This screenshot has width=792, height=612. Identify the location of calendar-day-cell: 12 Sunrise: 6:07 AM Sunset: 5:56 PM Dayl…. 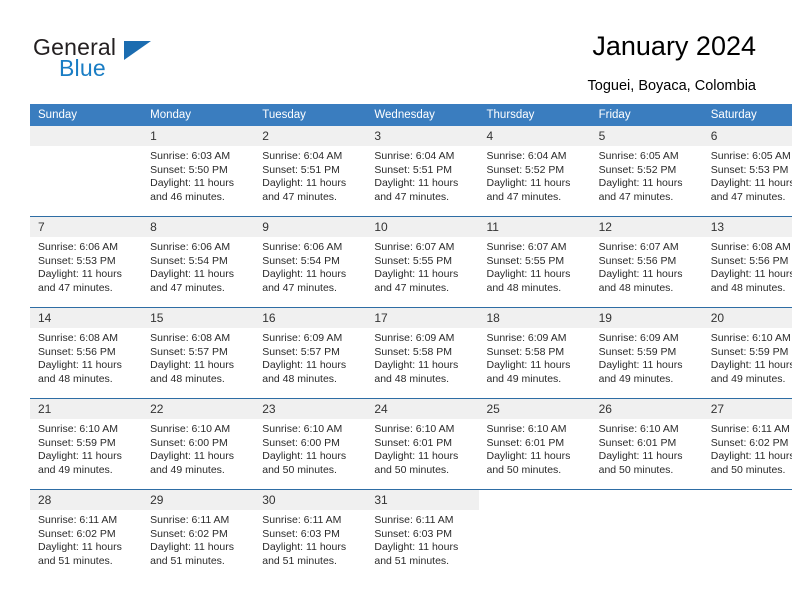
(646, 262).